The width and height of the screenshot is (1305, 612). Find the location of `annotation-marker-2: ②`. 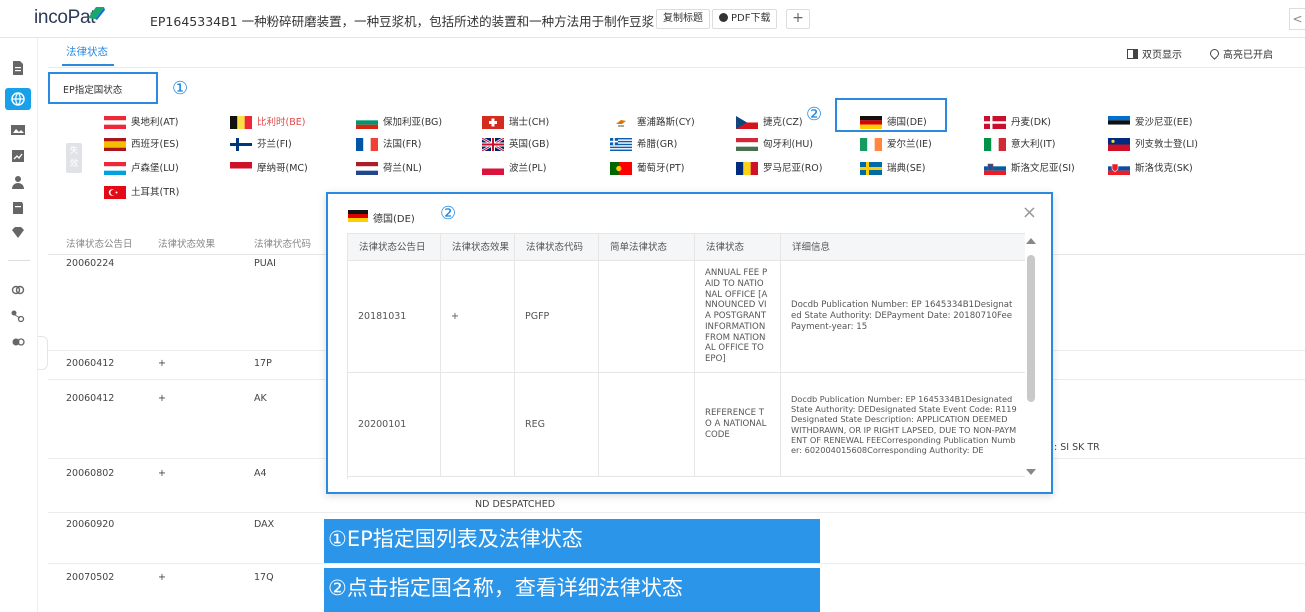

annotation-marker-2: ② is located at coordinates (814, 114).